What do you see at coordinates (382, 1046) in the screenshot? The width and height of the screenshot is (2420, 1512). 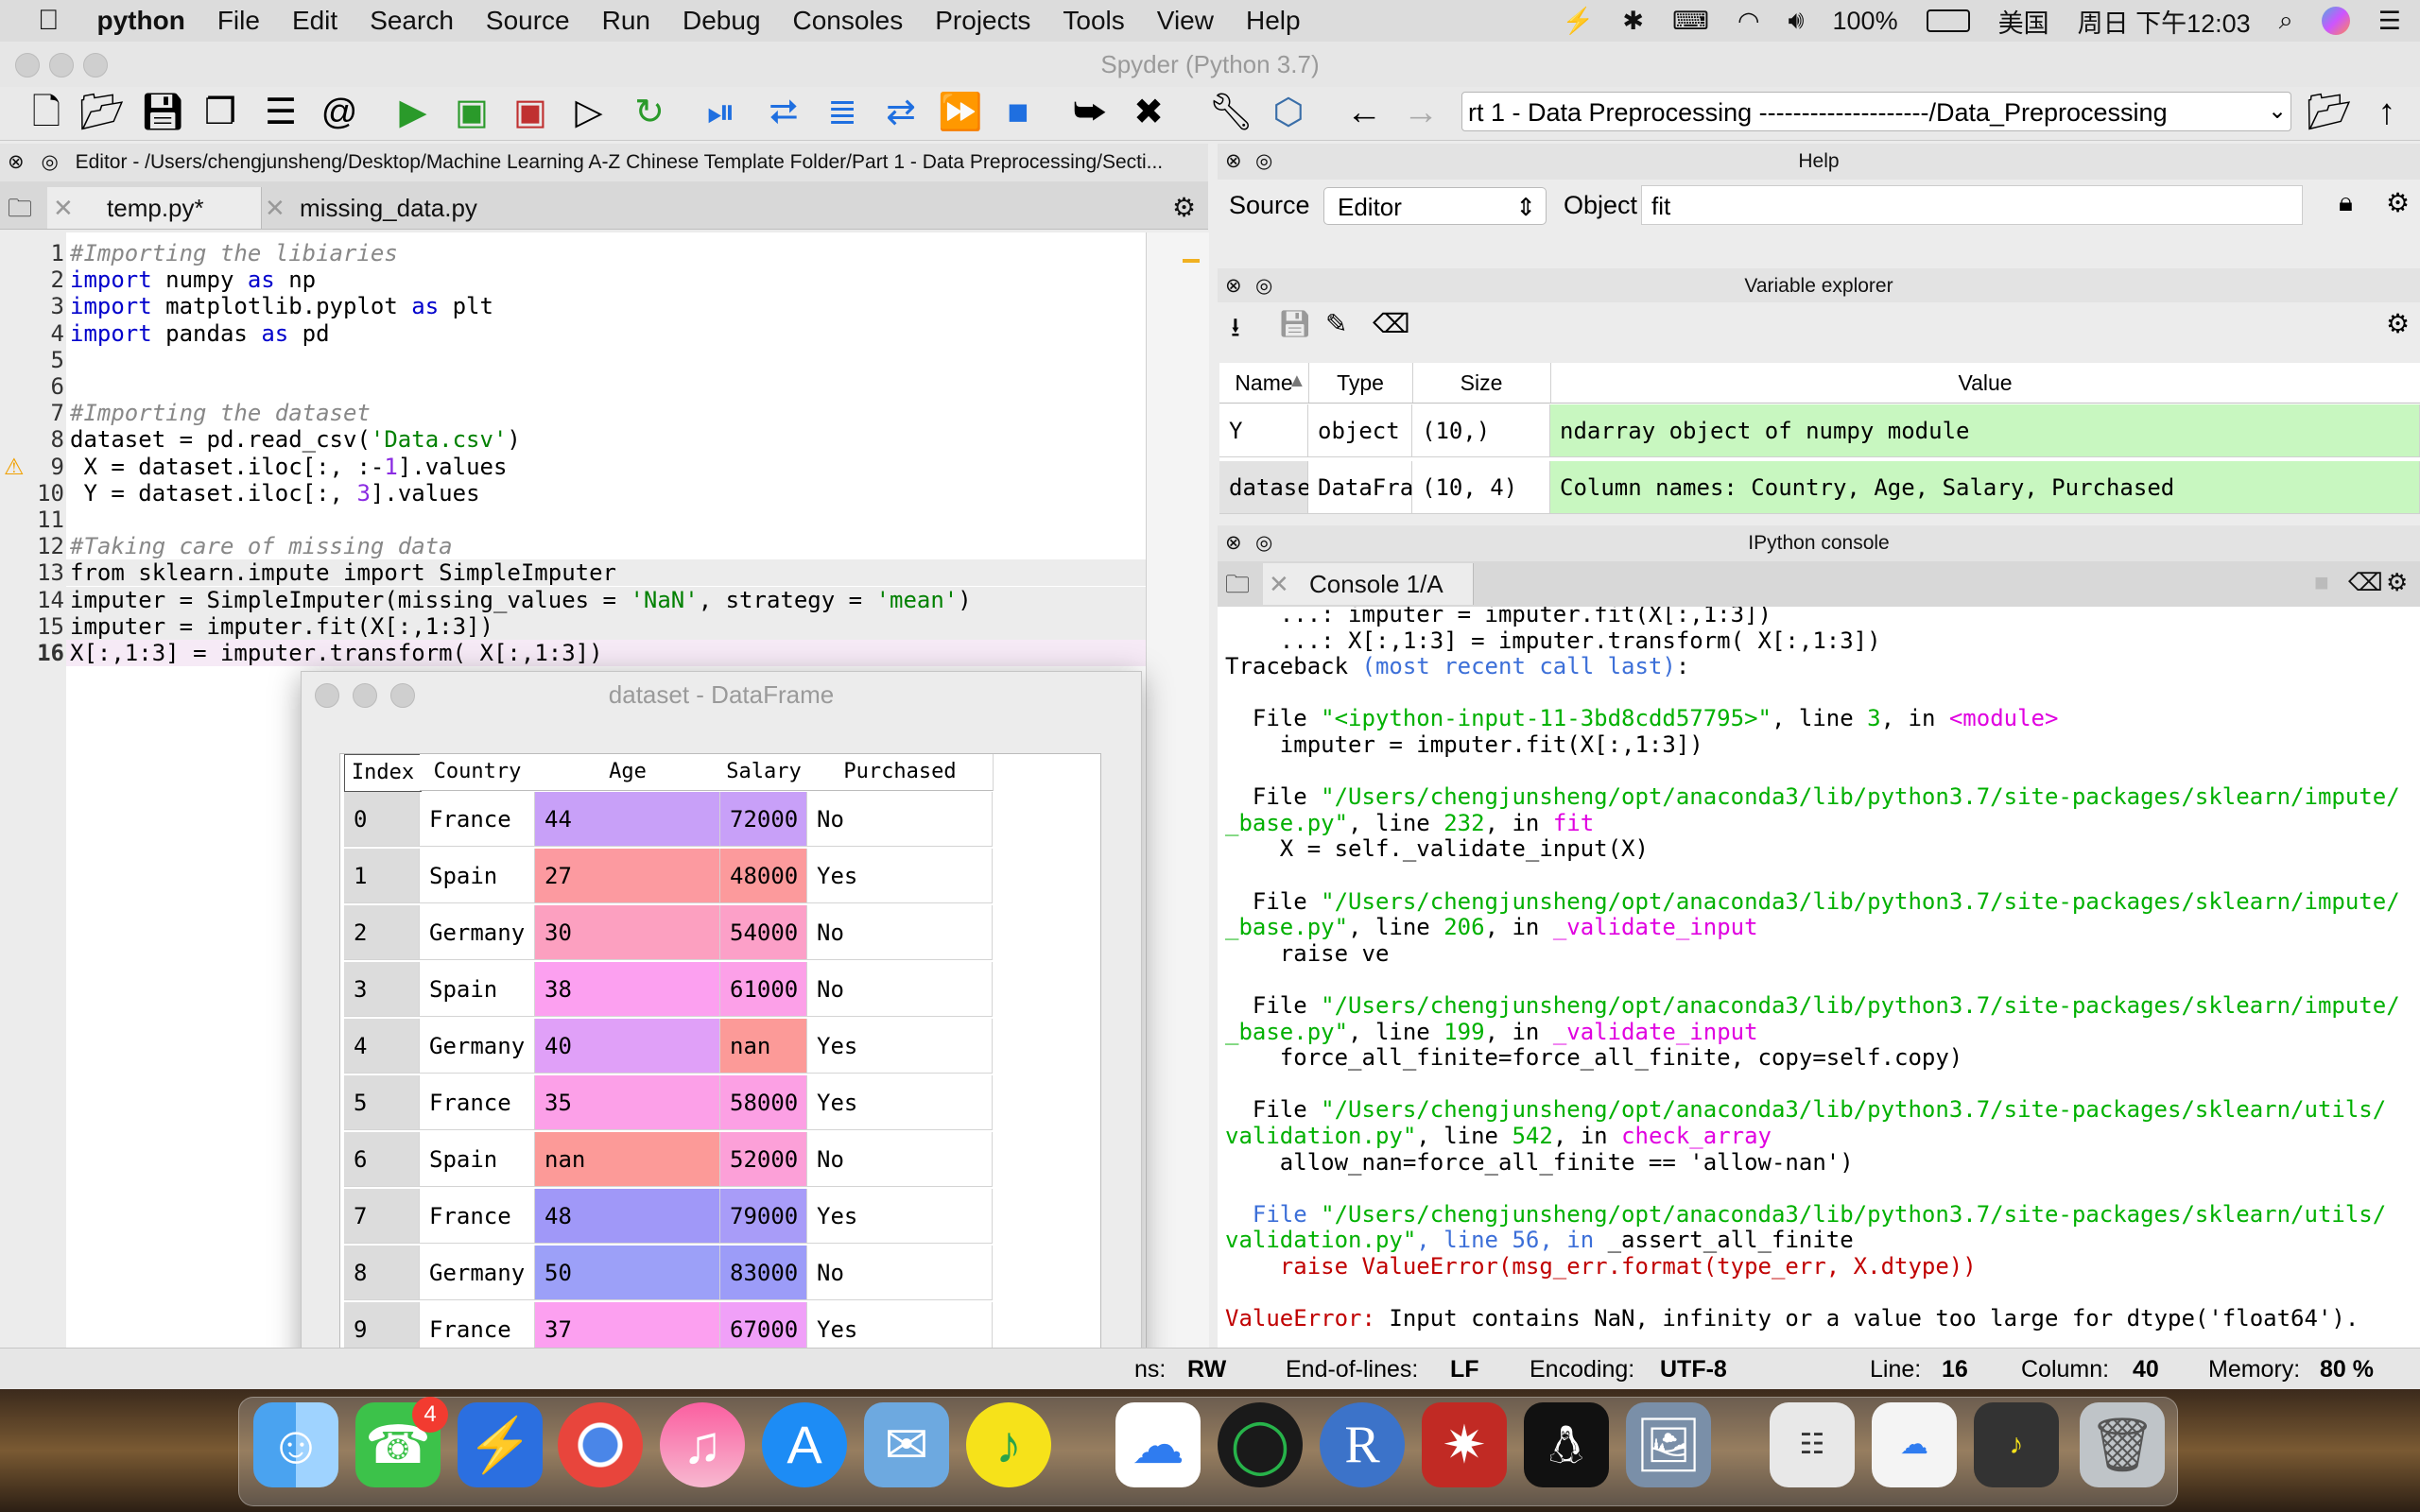 I see `row-index: 4` at bounding box center [382, 1046].